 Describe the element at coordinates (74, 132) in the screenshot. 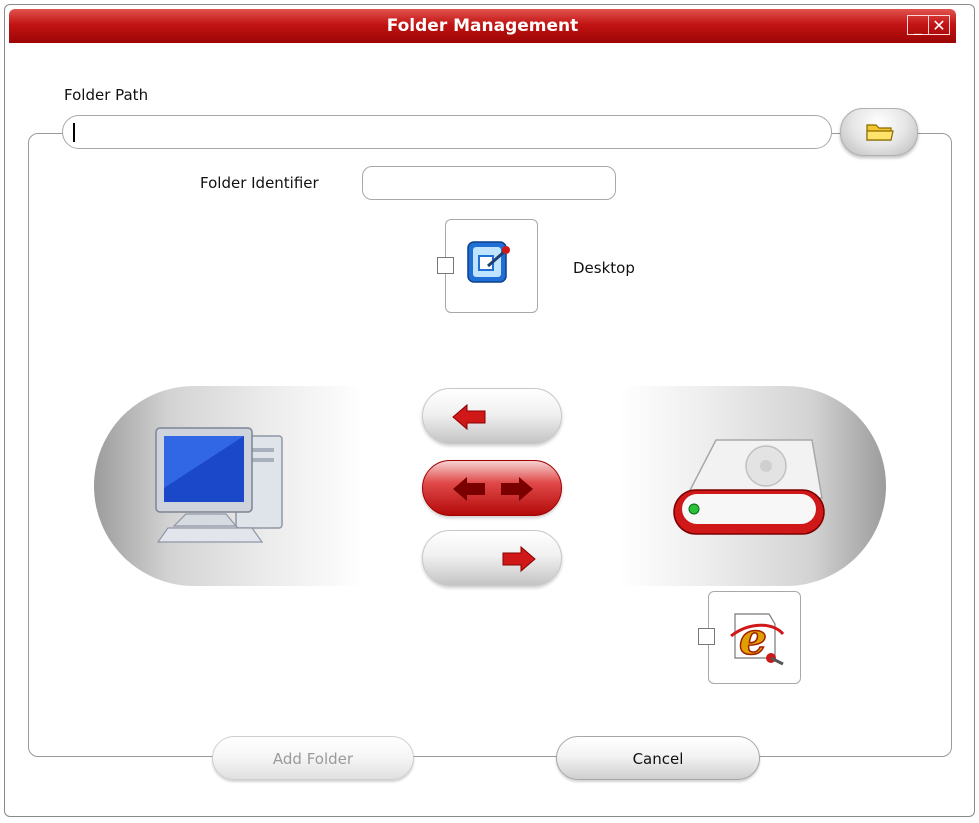

I see `text-caret` at that location.